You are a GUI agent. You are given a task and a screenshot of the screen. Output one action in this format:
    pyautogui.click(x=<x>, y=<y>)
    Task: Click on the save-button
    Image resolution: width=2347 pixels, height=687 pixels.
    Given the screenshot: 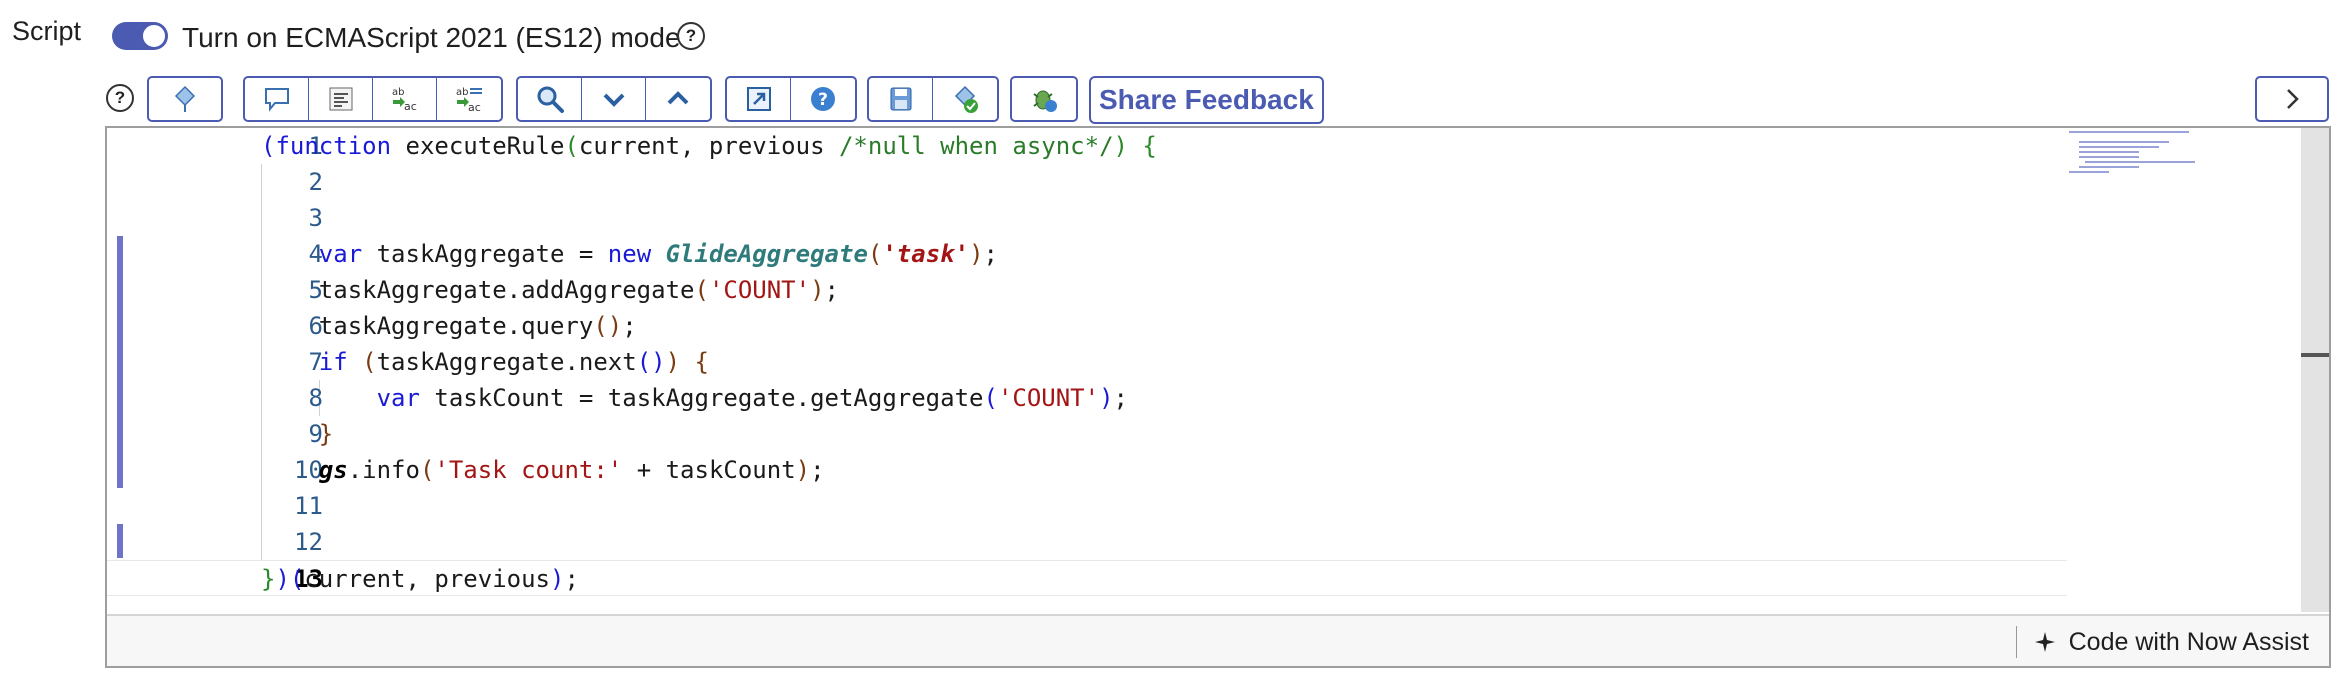 What is the action you would take?
    pyautogui.click(x=901, y=99)
    